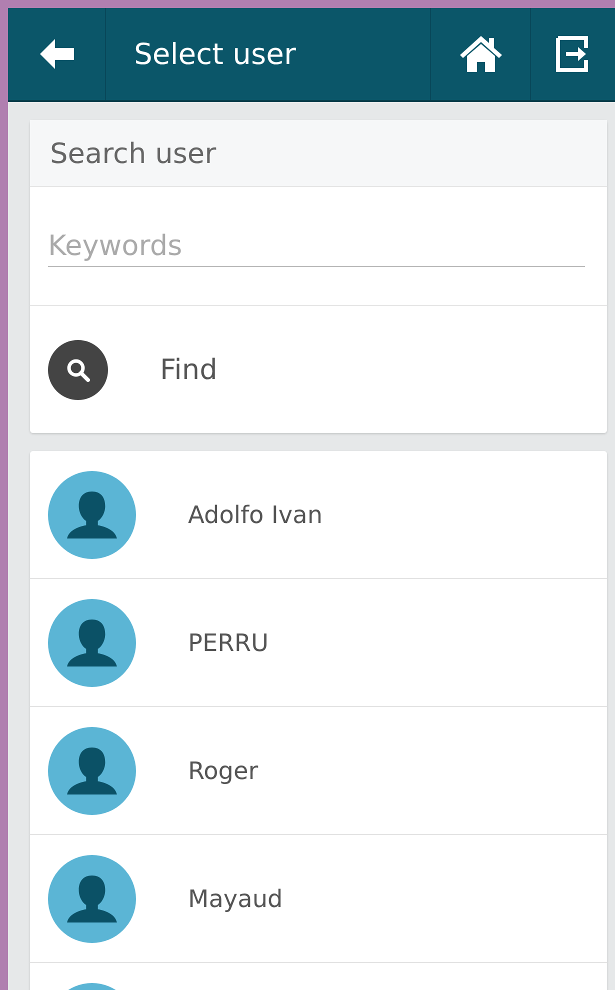 This screenshot has width=615, height=990. I want to click on search-icon, so click(78, 370).